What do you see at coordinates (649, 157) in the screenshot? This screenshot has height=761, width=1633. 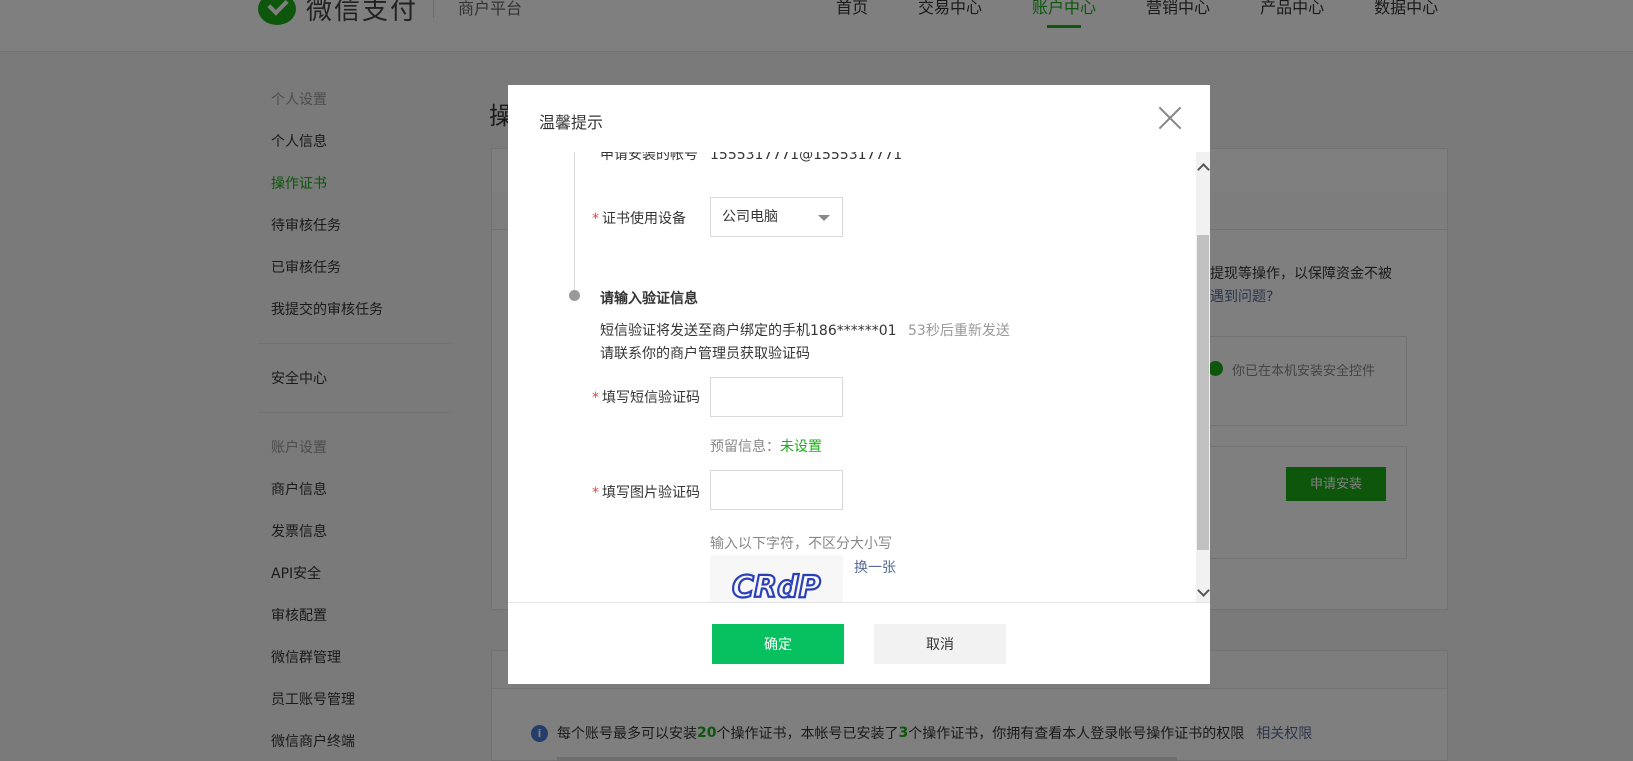 I see `account-label: 申请安装的帐号` at bounding box center [649, 157].